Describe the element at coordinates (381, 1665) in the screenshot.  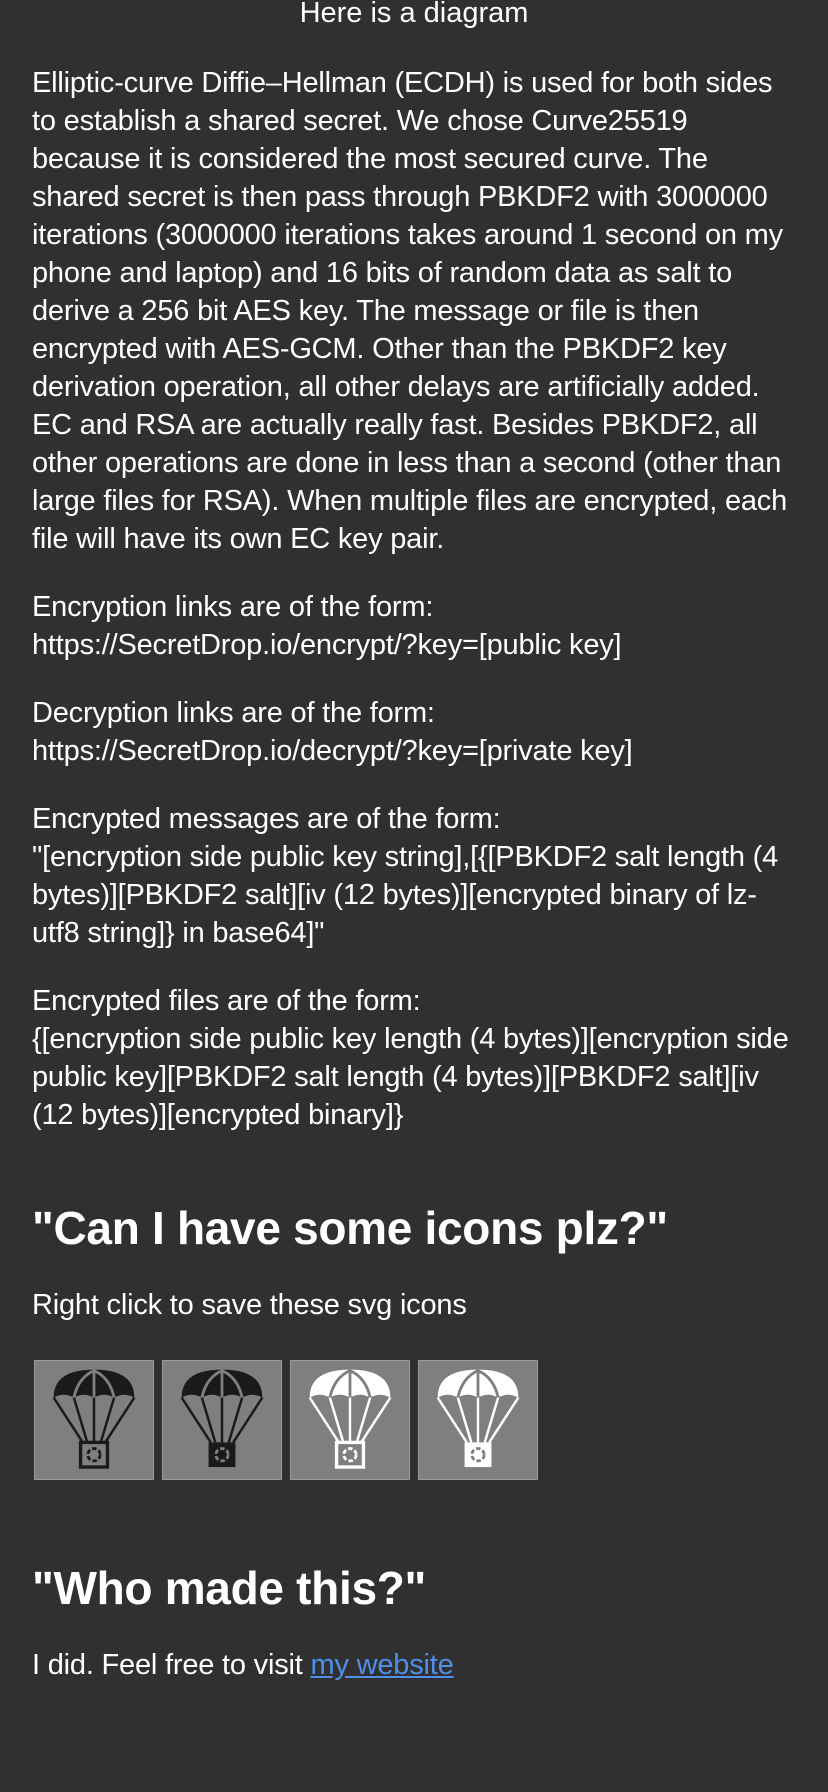
I see `website-link: my website` at that location.